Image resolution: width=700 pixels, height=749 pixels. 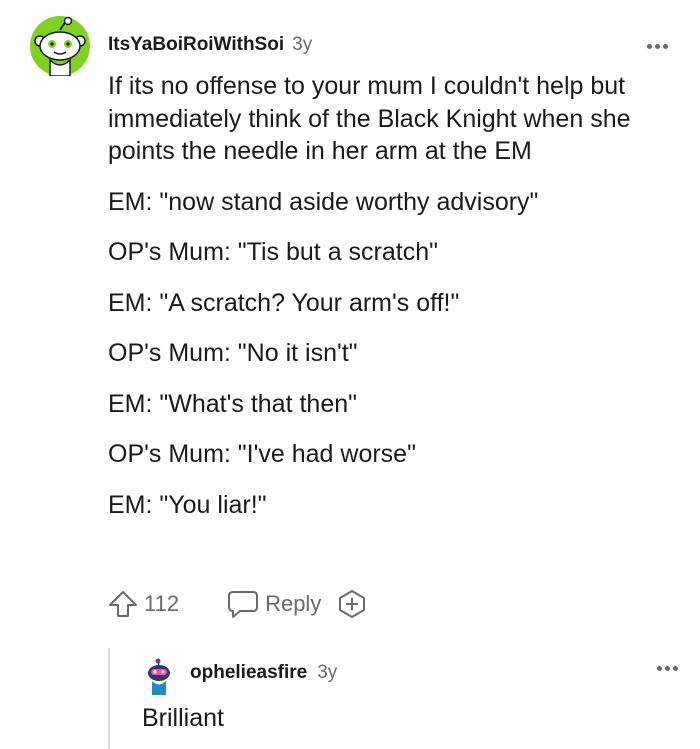 I want to click on add-award-icon, so click(x=352, y=604).